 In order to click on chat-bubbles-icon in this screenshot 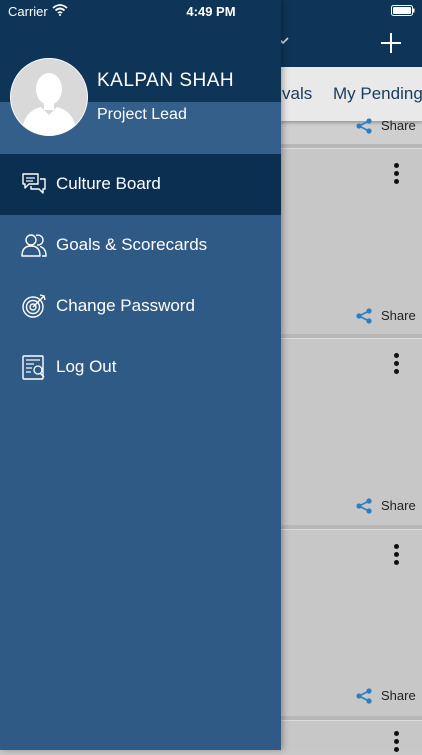, I will do `click(34, 183)`.